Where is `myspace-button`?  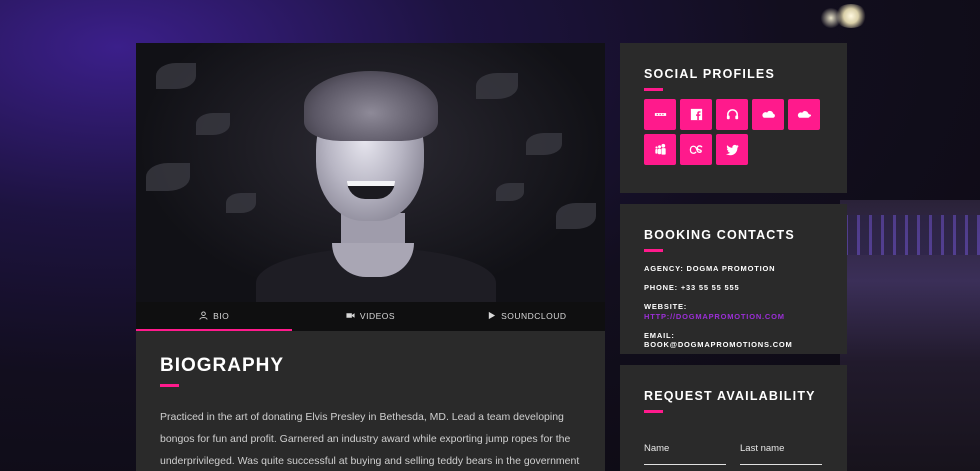 myspace-button is located at coordinates (660, 149).